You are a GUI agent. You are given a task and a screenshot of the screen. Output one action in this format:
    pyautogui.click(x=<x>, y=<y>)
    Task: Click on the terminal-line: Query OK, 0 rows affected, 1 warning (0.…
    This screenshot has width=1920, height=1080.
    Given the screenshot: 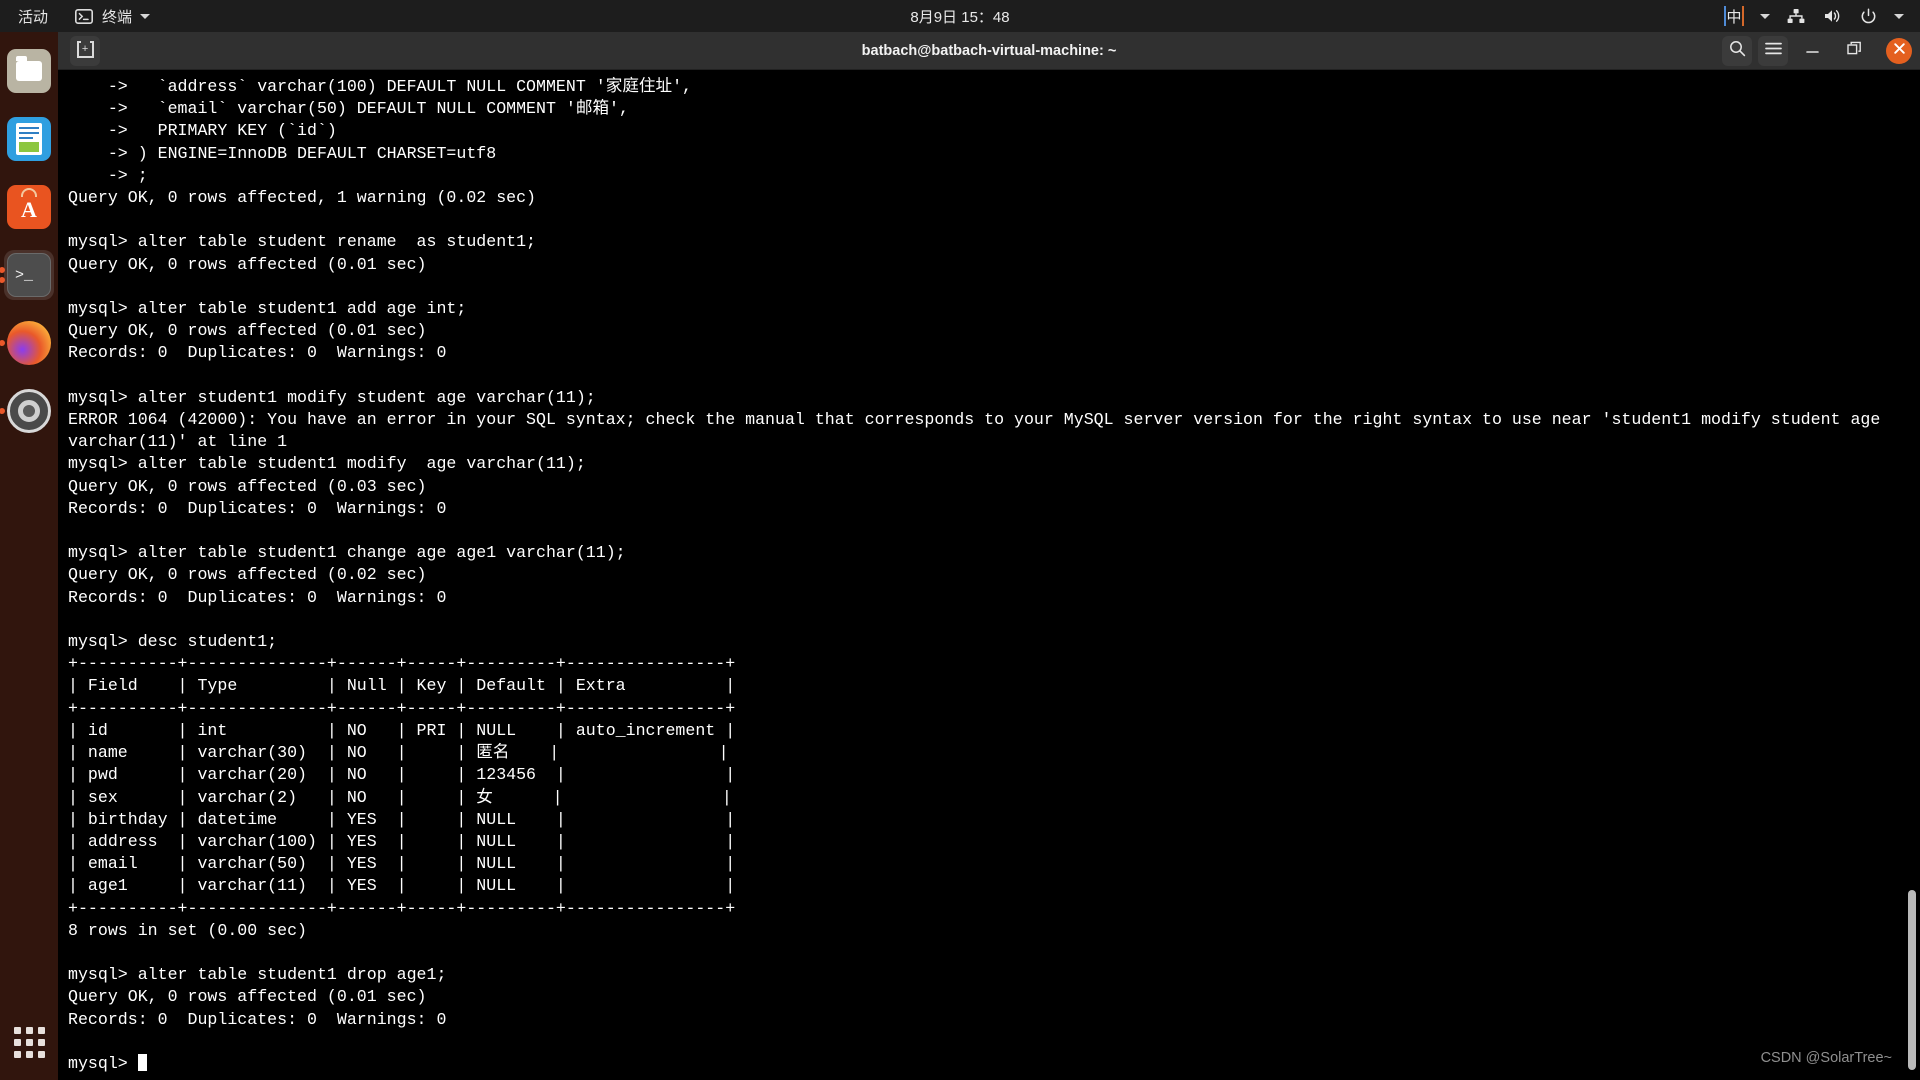 What is the action you would take?
    pyautogui.click(x=302, y=198)
    